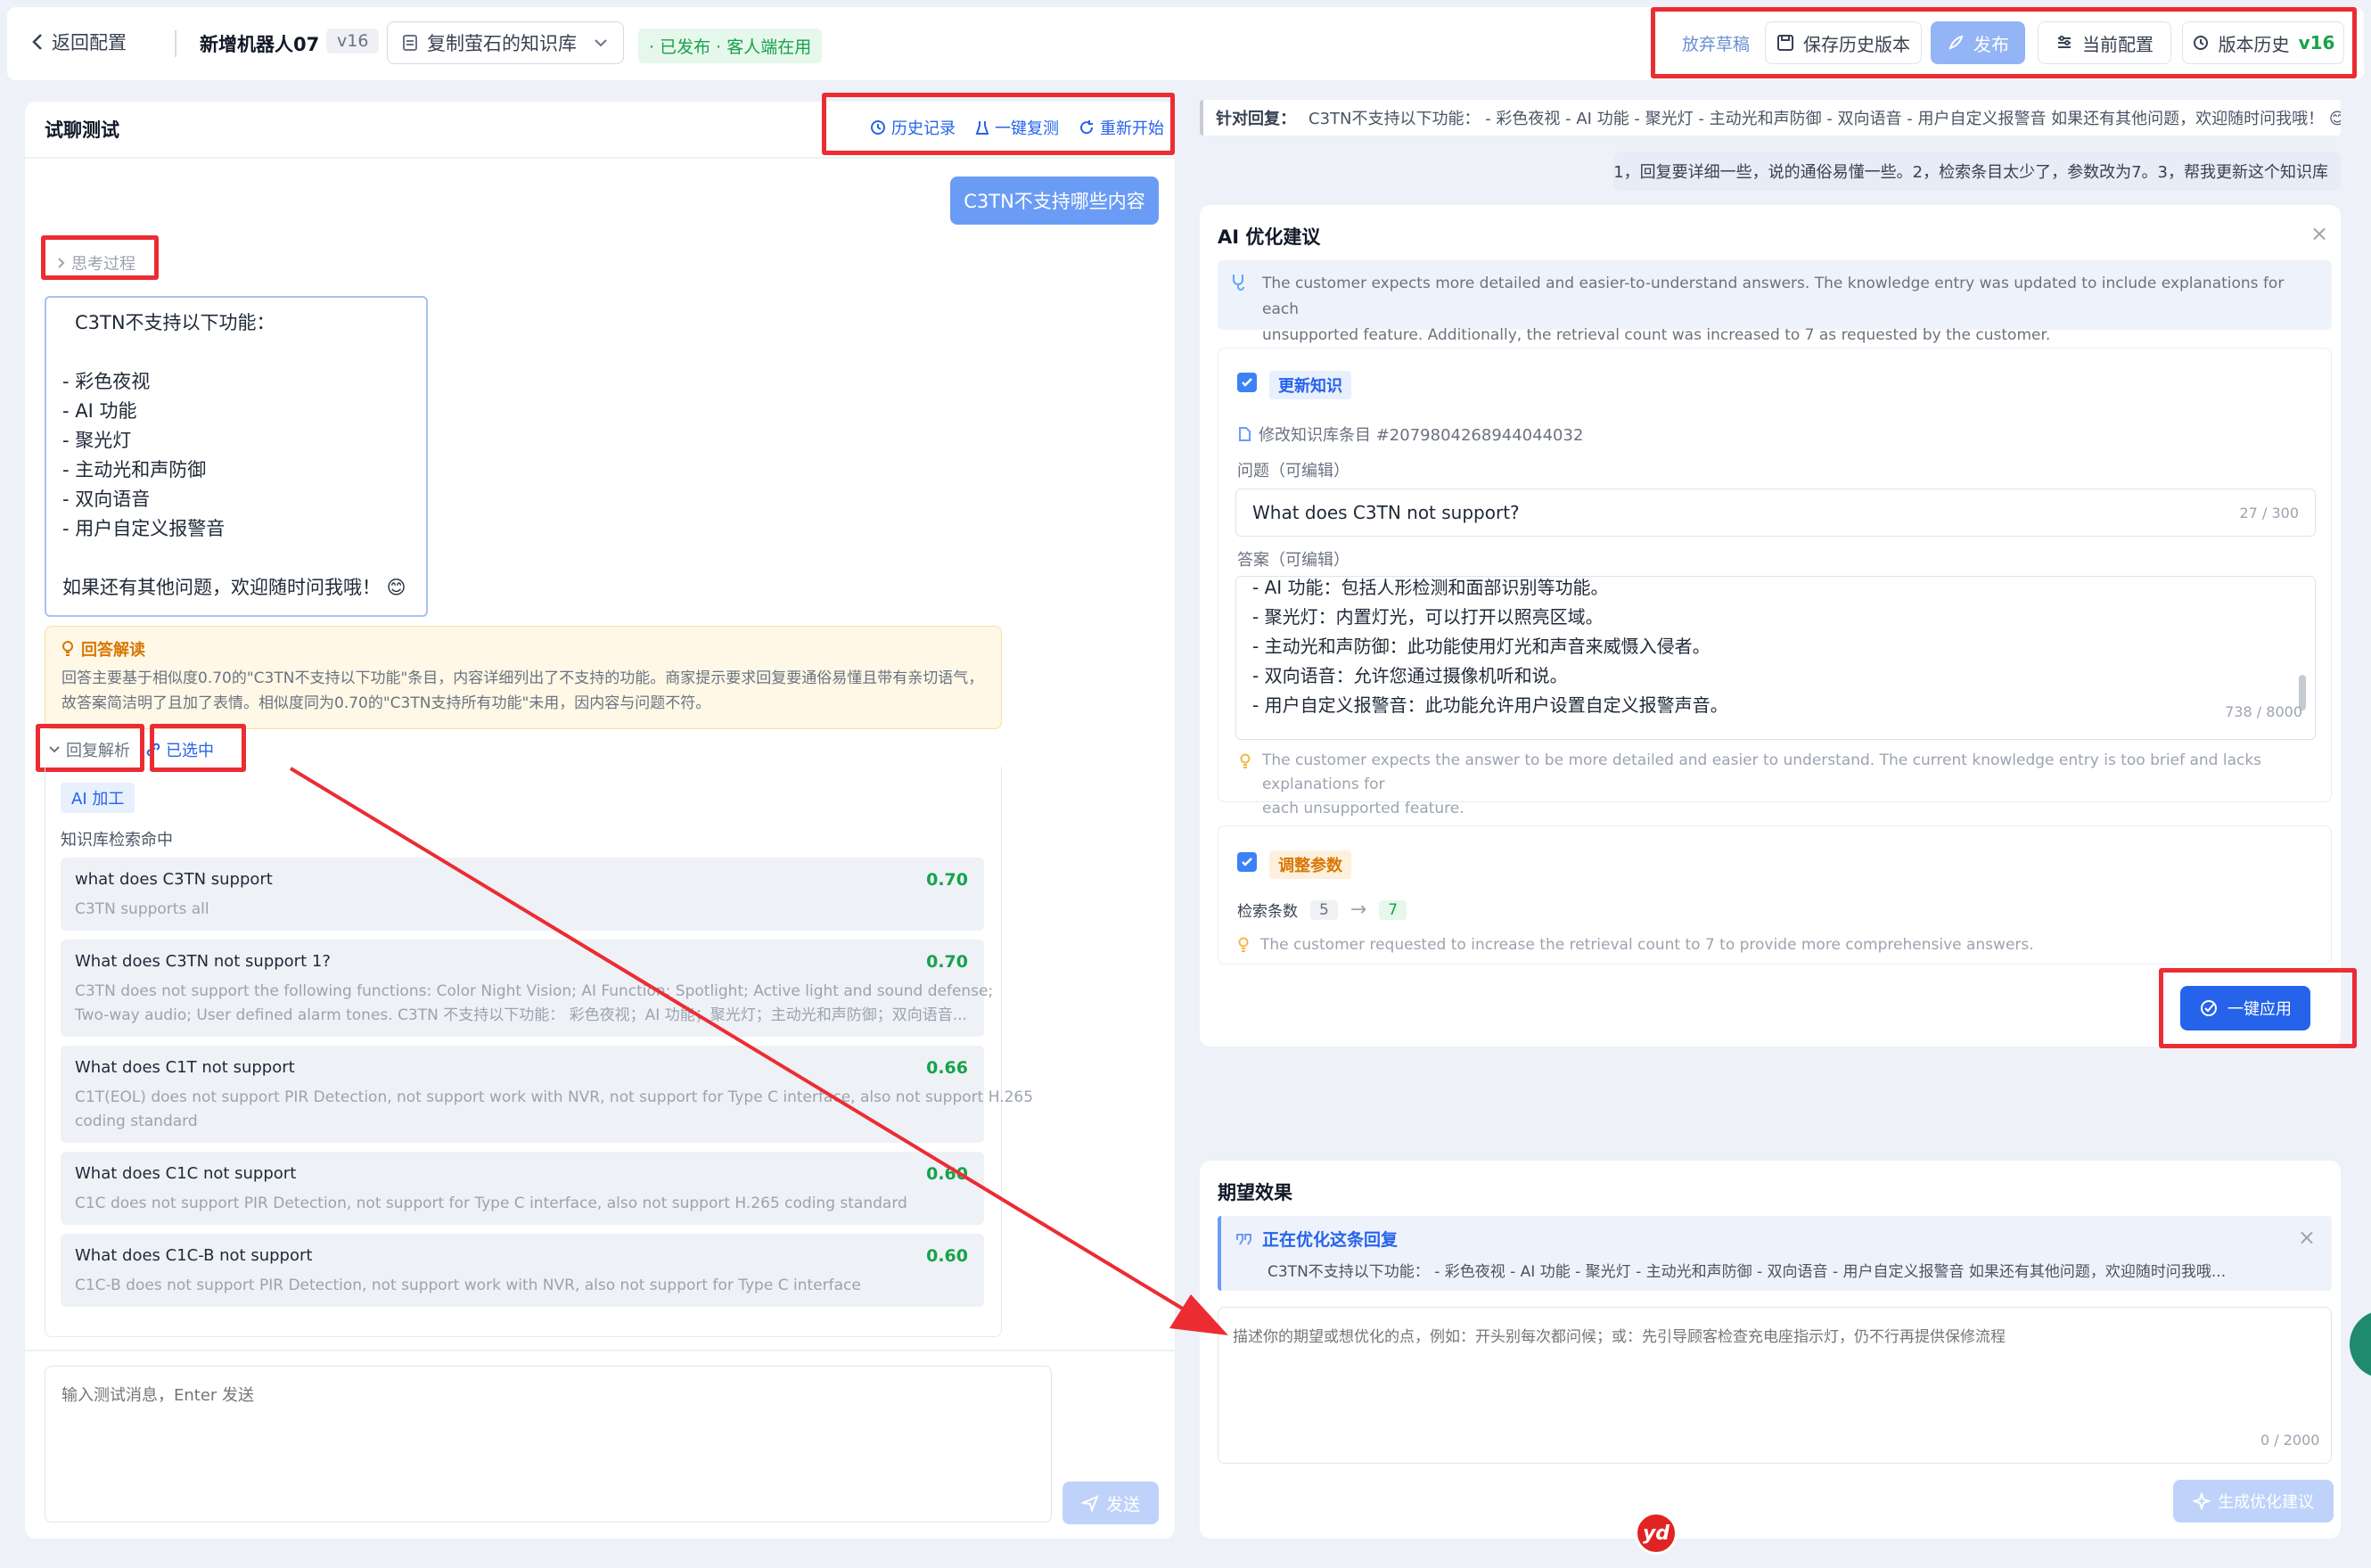 Image resolution: width=2371 pixels, height=1568 pixels. What do you see at coordinates (1421, 436) in the screenshot?
I see `kb-entry-text: 修改知识库条目 #2079804268944044032` at bounding box center [1421, 436].